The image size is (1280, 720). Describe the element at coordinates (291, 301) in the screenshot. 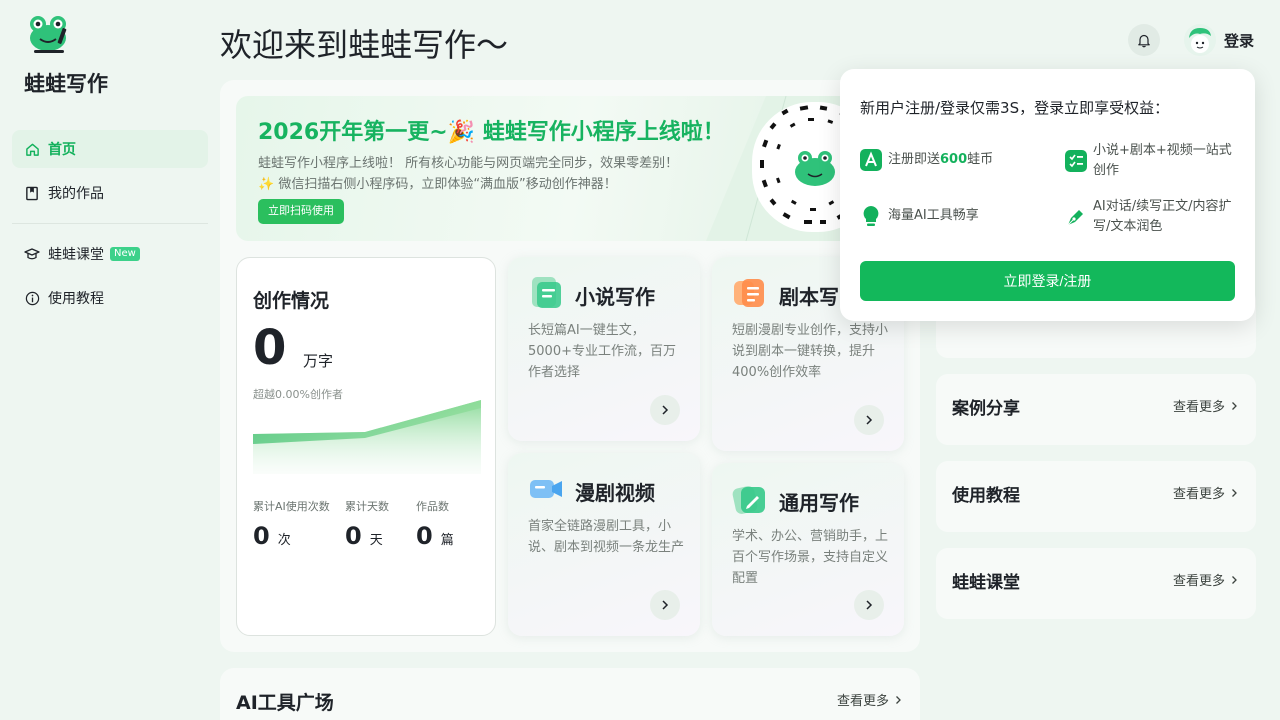

I see `stats-title: 创作情况` at that location.